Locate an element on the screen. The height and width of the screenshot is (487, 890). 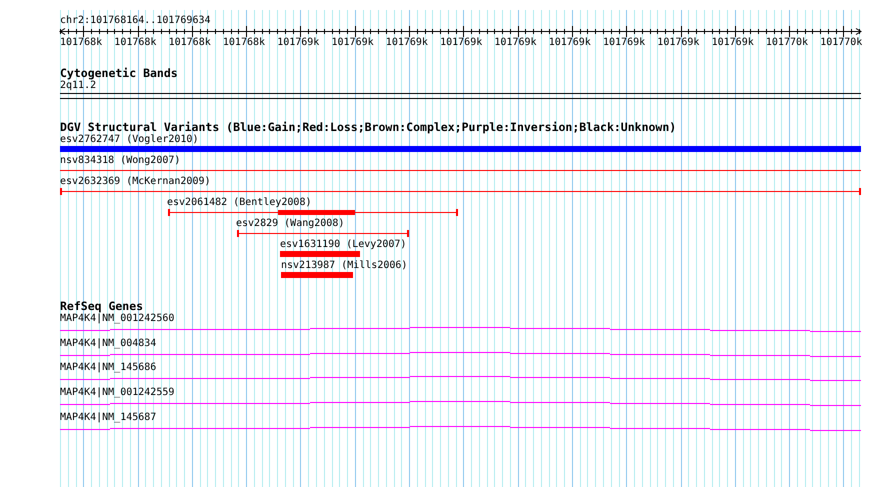
gene-label: MAP4K4|NM_145686 is located at coordinates (108, 368).